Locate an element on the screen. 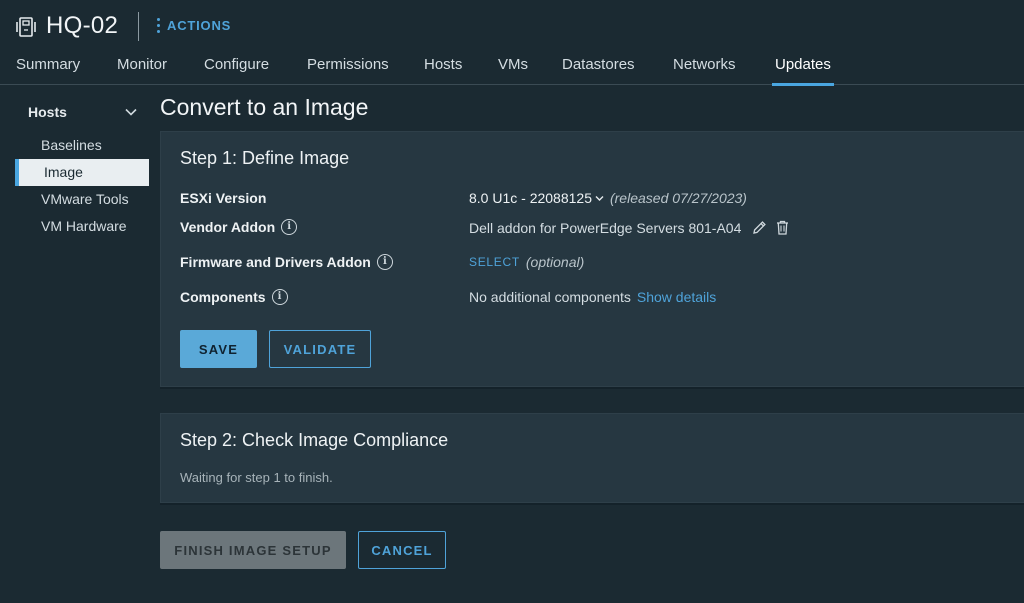 This screenshot has width=1024, height=603. pencil-icon is located at coordinates (759, 227).